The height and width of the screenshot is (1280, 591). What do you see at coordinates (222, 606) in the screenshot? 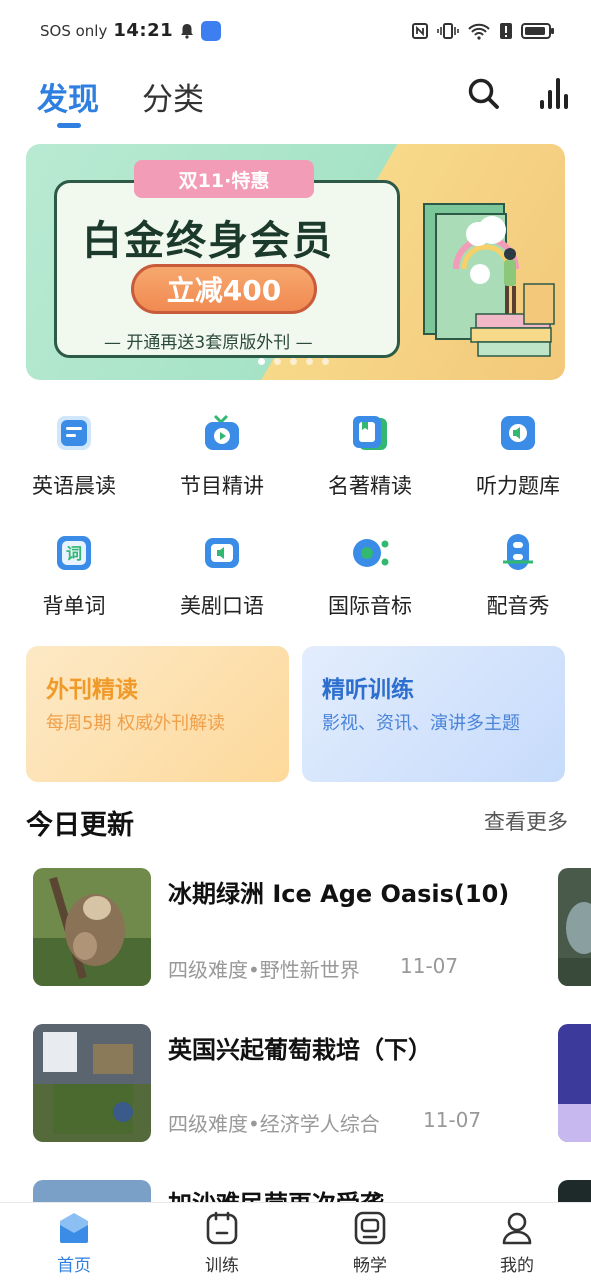
I see `feature-label: 美剧口语` at bounding box center [222, 606].